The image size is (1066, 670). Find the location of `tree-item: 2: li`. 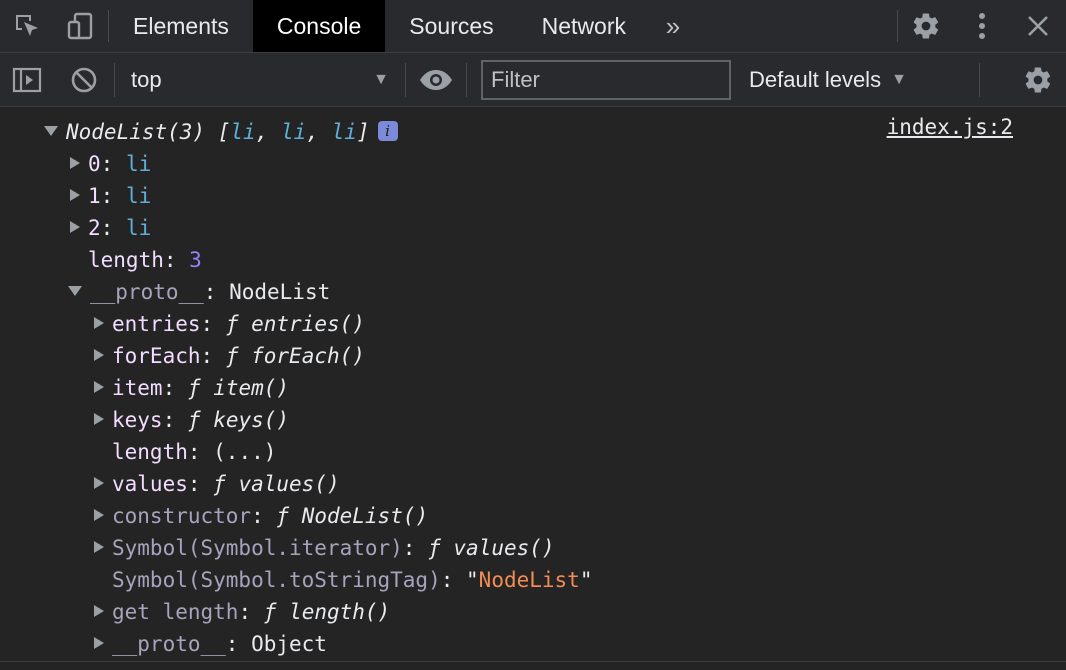

tree-item: 2: li is located at coordinates (110, 228).